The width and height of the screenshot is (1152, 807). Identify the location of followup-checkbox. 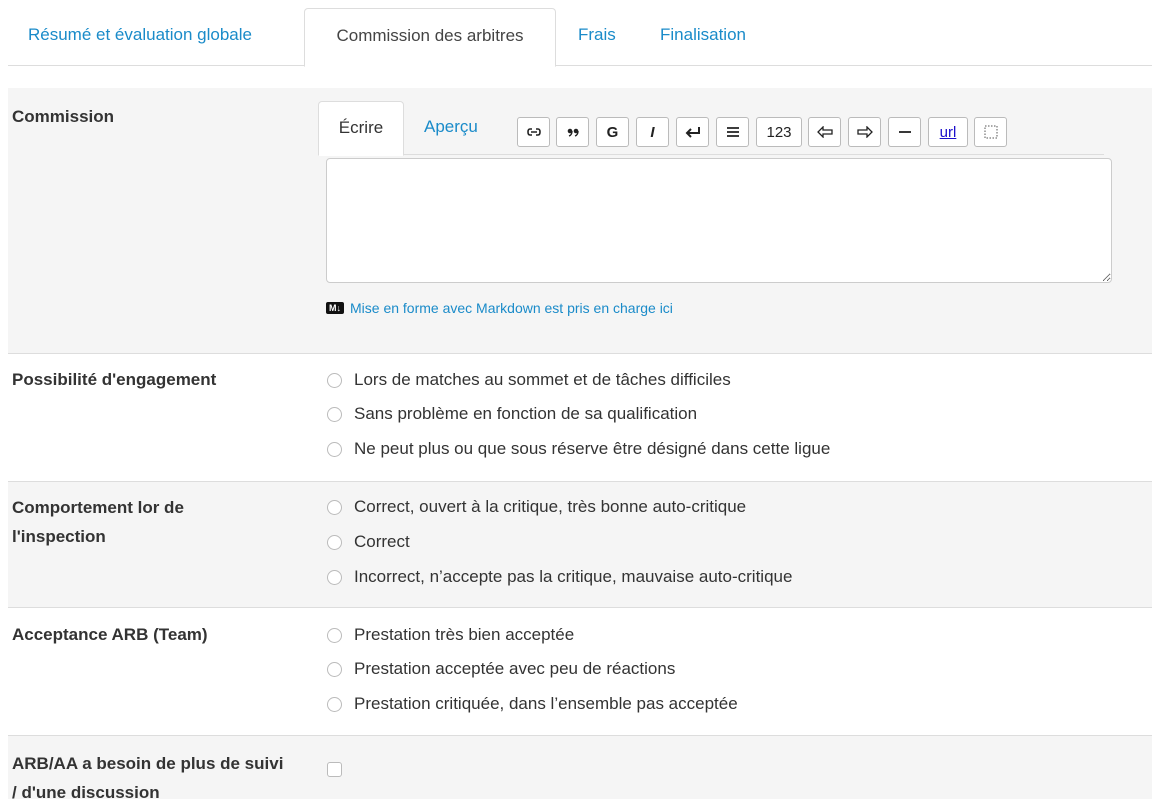
(334, 769).